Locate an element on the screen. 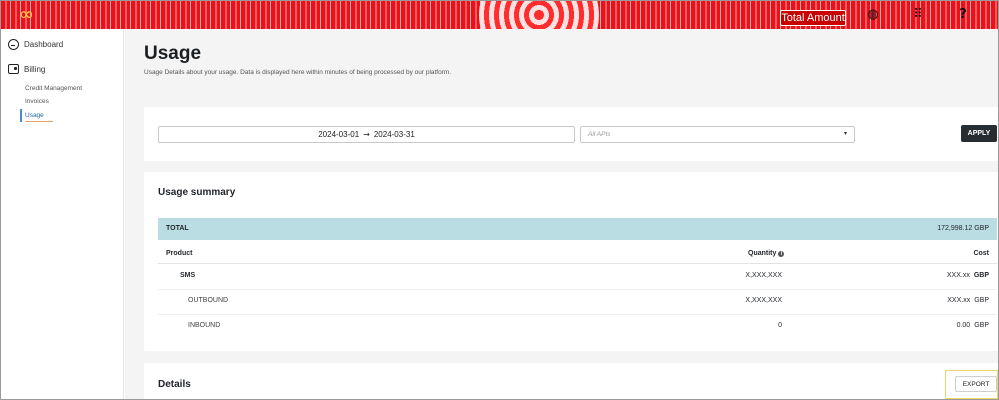  export-button: EXPORT is located at coordinates (976, 384).